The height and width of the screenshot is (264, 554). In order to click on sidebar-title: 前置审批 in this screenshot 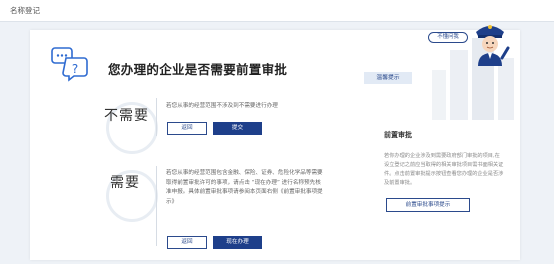, I will do `click(398, 135)`.